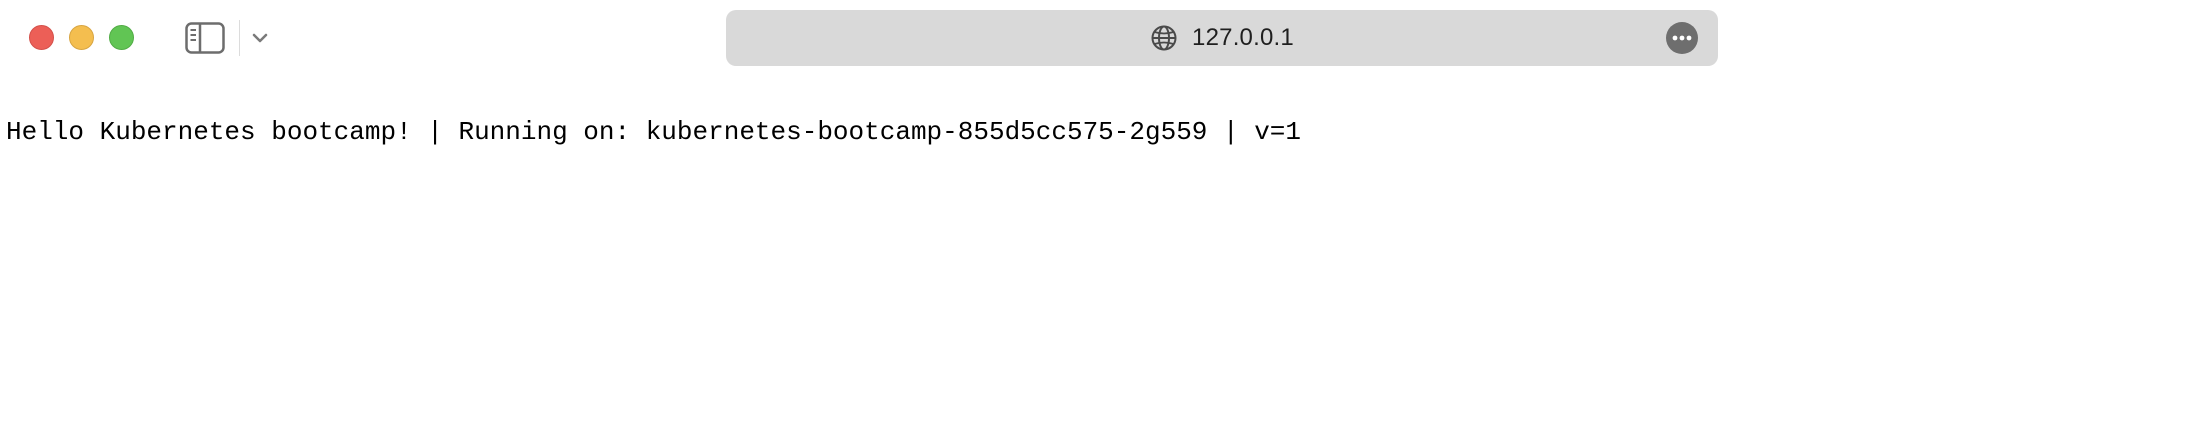 Image resolution: width=2194 pixels, height=448 pixels. What do you see at coordinates (1243, 38) in the screenshot?
I see `url-text: 127.0.0.1` at bounding box center [1243, 38].